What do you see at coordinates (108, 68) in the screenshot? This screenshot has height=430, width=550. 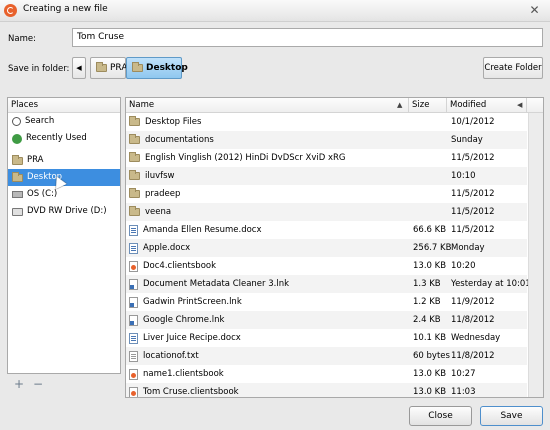 I see `breadcrumb-pra: PRA` at bounding box center [108, 68].